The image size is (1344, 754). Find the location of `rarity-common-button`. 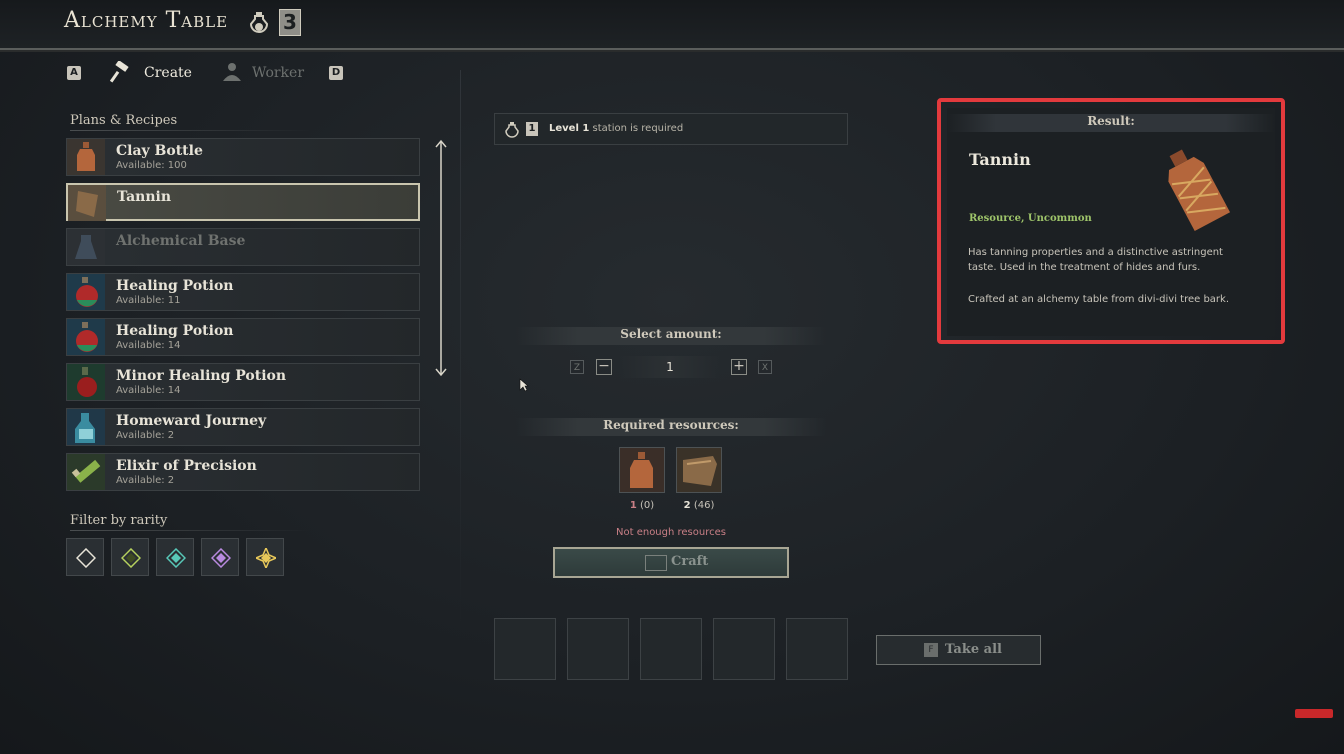

rarity-common-button is located at coordinates (85, 557).